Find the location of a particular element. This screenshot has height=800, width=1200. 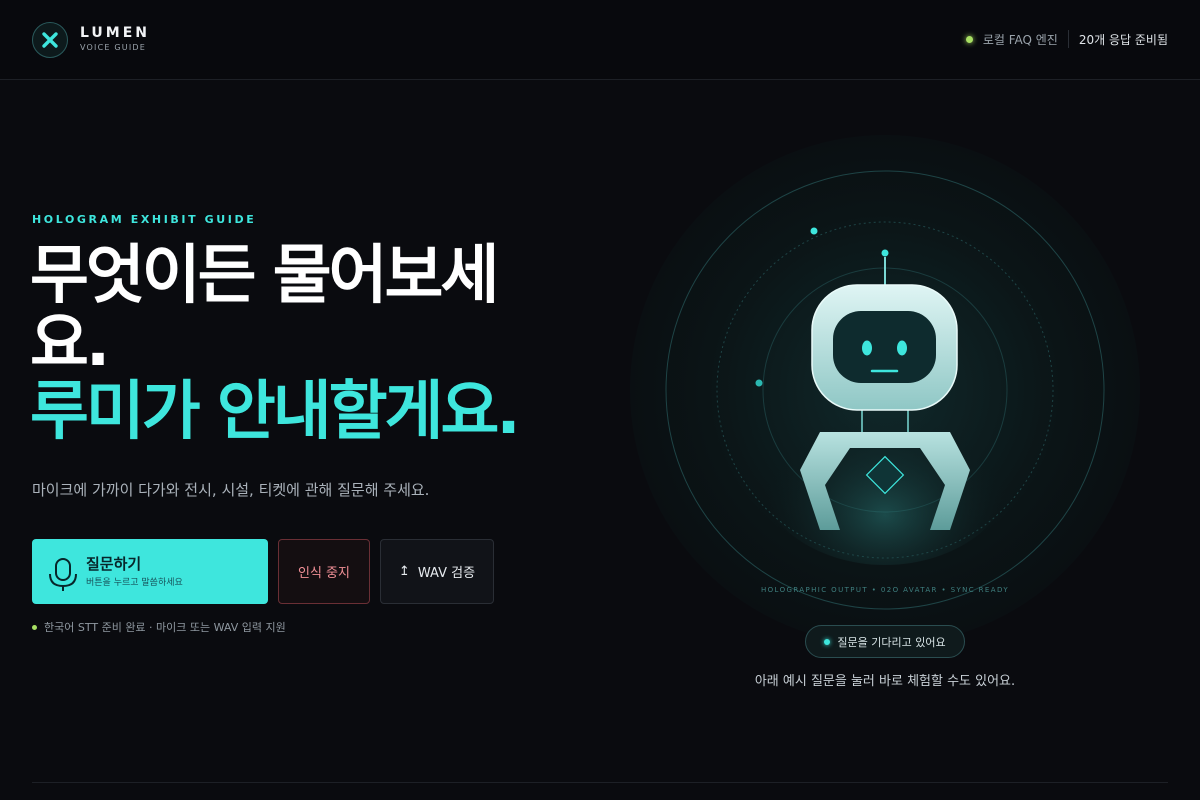

status-dot-icon is located at coordinates (969, 39).